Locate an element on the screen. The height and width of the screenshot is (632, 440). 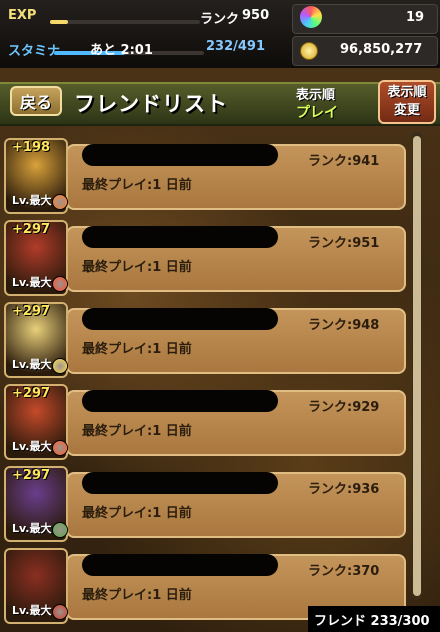
stone-count: 19 is located at coordinates (415, 17).